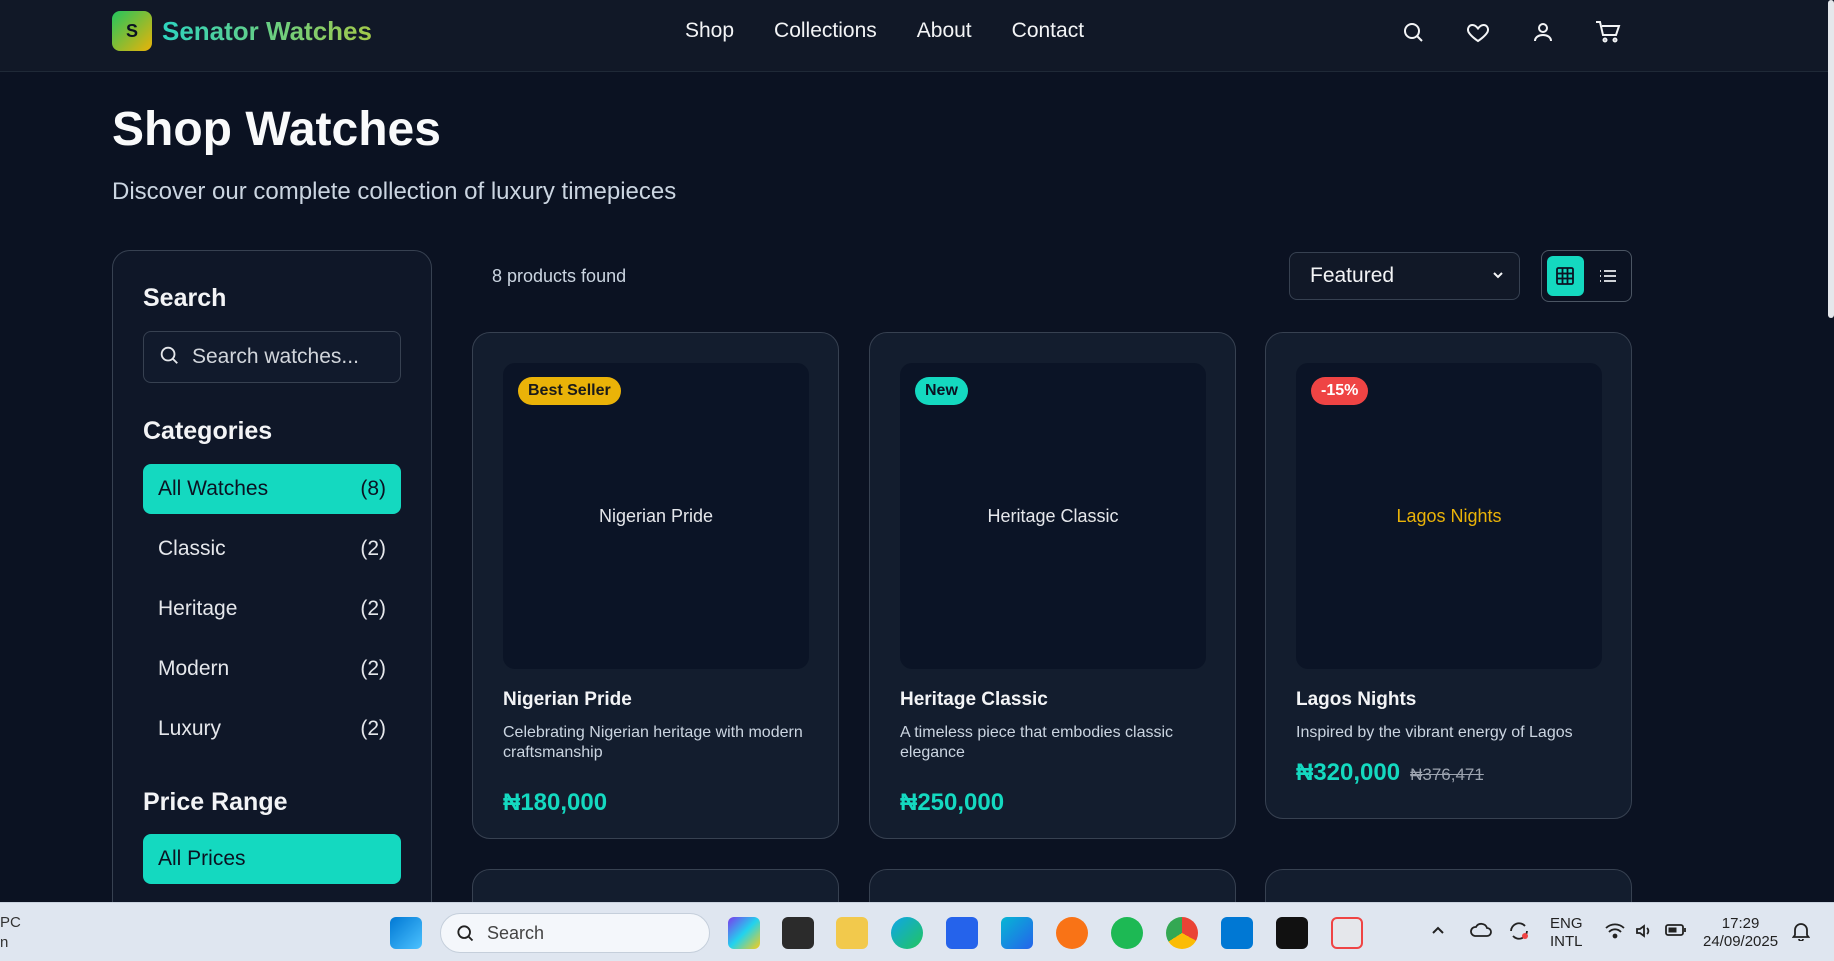 This screenshot has height=961, width=1834. I want to click on keyboard-layout: INTL, so click(1566, 941).